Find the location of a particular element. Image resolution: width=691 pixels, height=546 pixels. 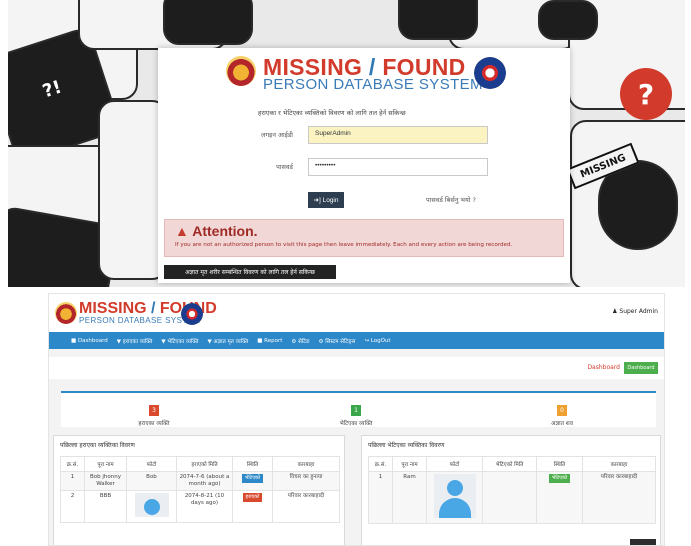

stat-missing-count: 3 is located at coordinates (154, 410).